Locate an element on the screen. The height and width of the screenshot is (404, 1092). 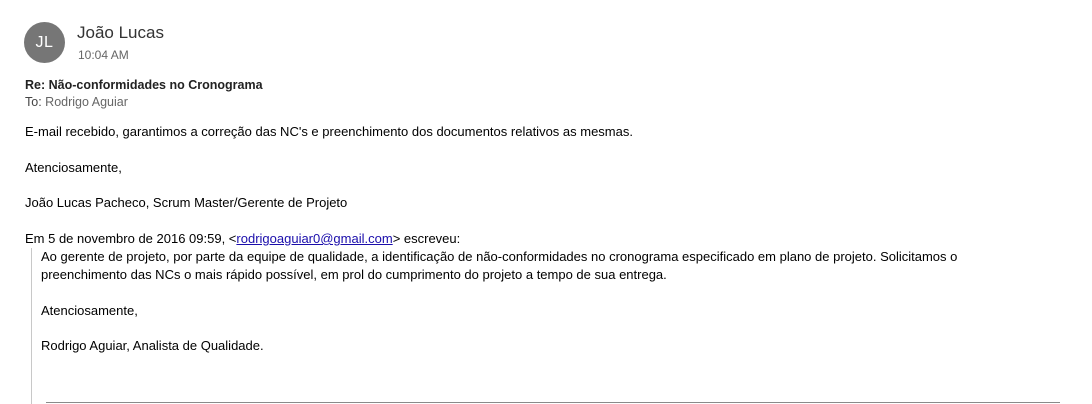
recipient-line: To: Rodrigo Aguiar is located at coordinates (76, 102).